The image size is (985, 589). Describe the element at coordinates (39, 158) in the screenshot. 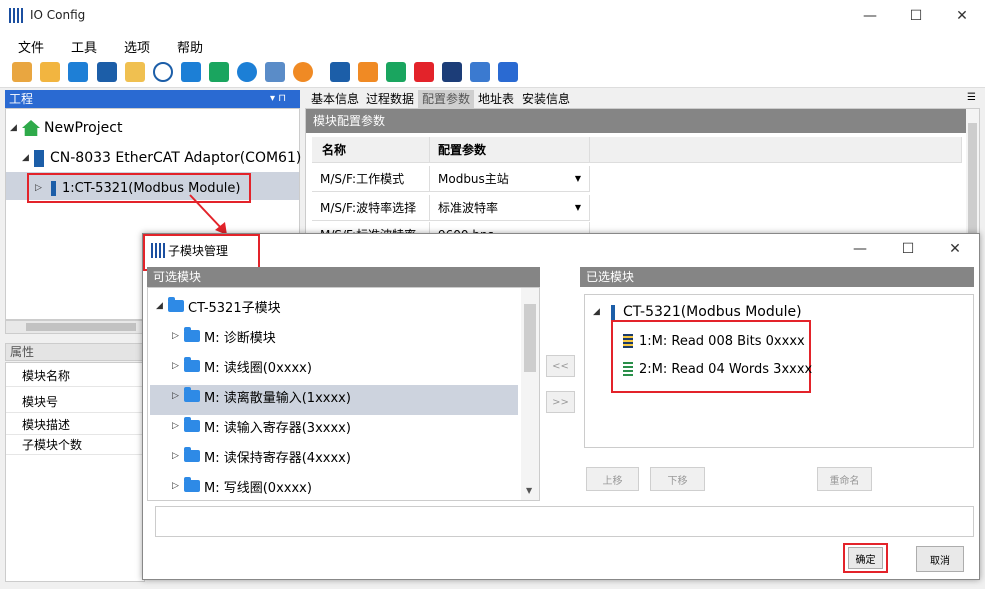

I see `adaptor-icon` at that location.